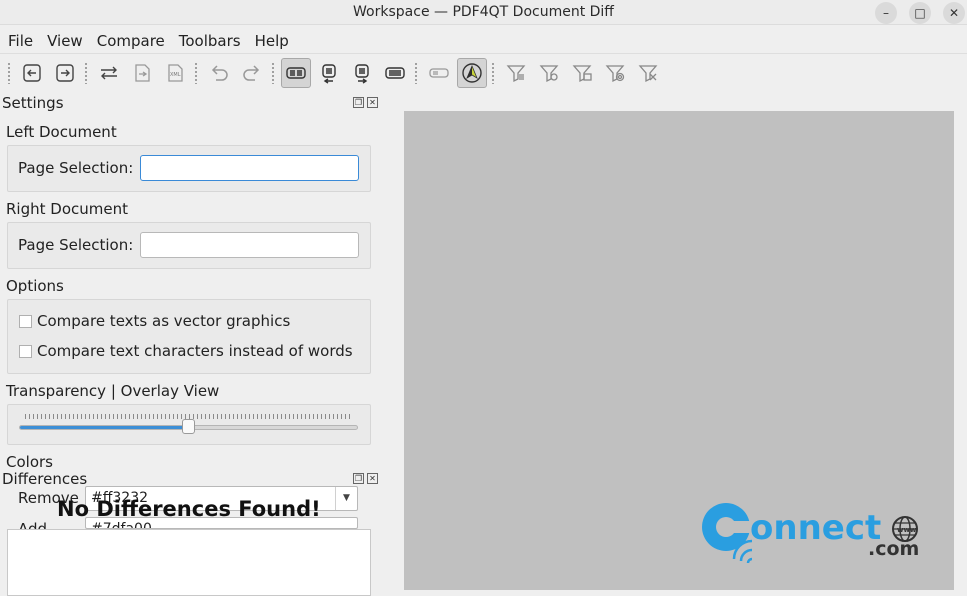 The width and height of the screenshot is (967, 596). What do you see at coordinates (189, 562) in the screenshot?
I see `differences-list` at bounding box center [189, 562].